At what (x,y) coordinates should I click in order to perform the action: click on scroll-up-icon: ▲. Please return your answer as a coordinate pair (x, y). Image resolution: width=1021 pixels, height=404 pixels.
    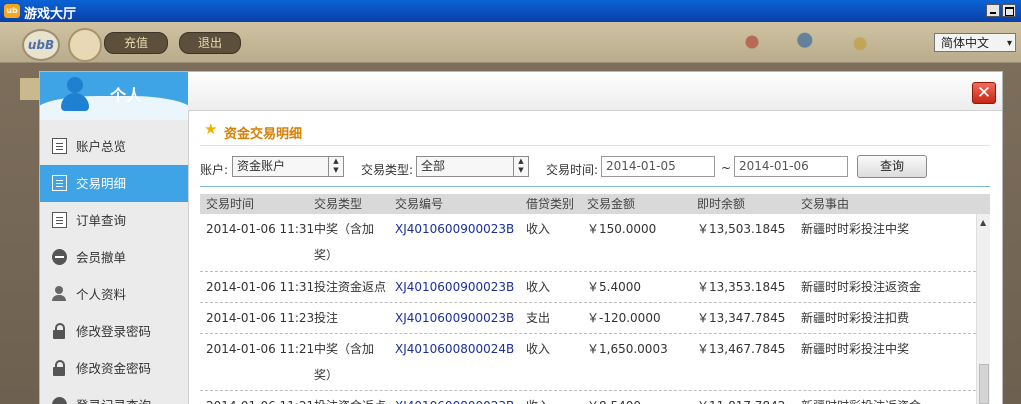
    Looking at the image, I should click on (983, 222).